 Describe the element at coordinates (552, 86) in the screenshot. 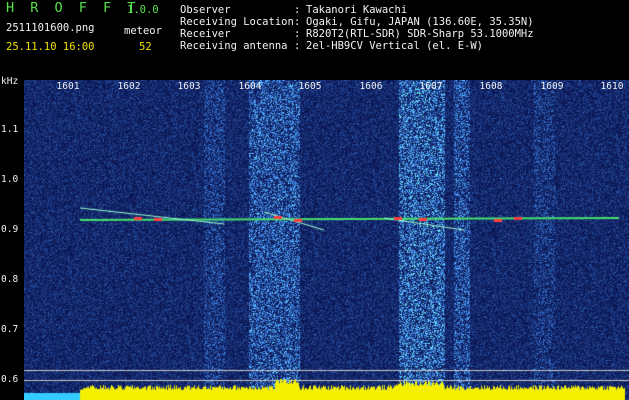

I see `x-tick-label: 1609` at that location.